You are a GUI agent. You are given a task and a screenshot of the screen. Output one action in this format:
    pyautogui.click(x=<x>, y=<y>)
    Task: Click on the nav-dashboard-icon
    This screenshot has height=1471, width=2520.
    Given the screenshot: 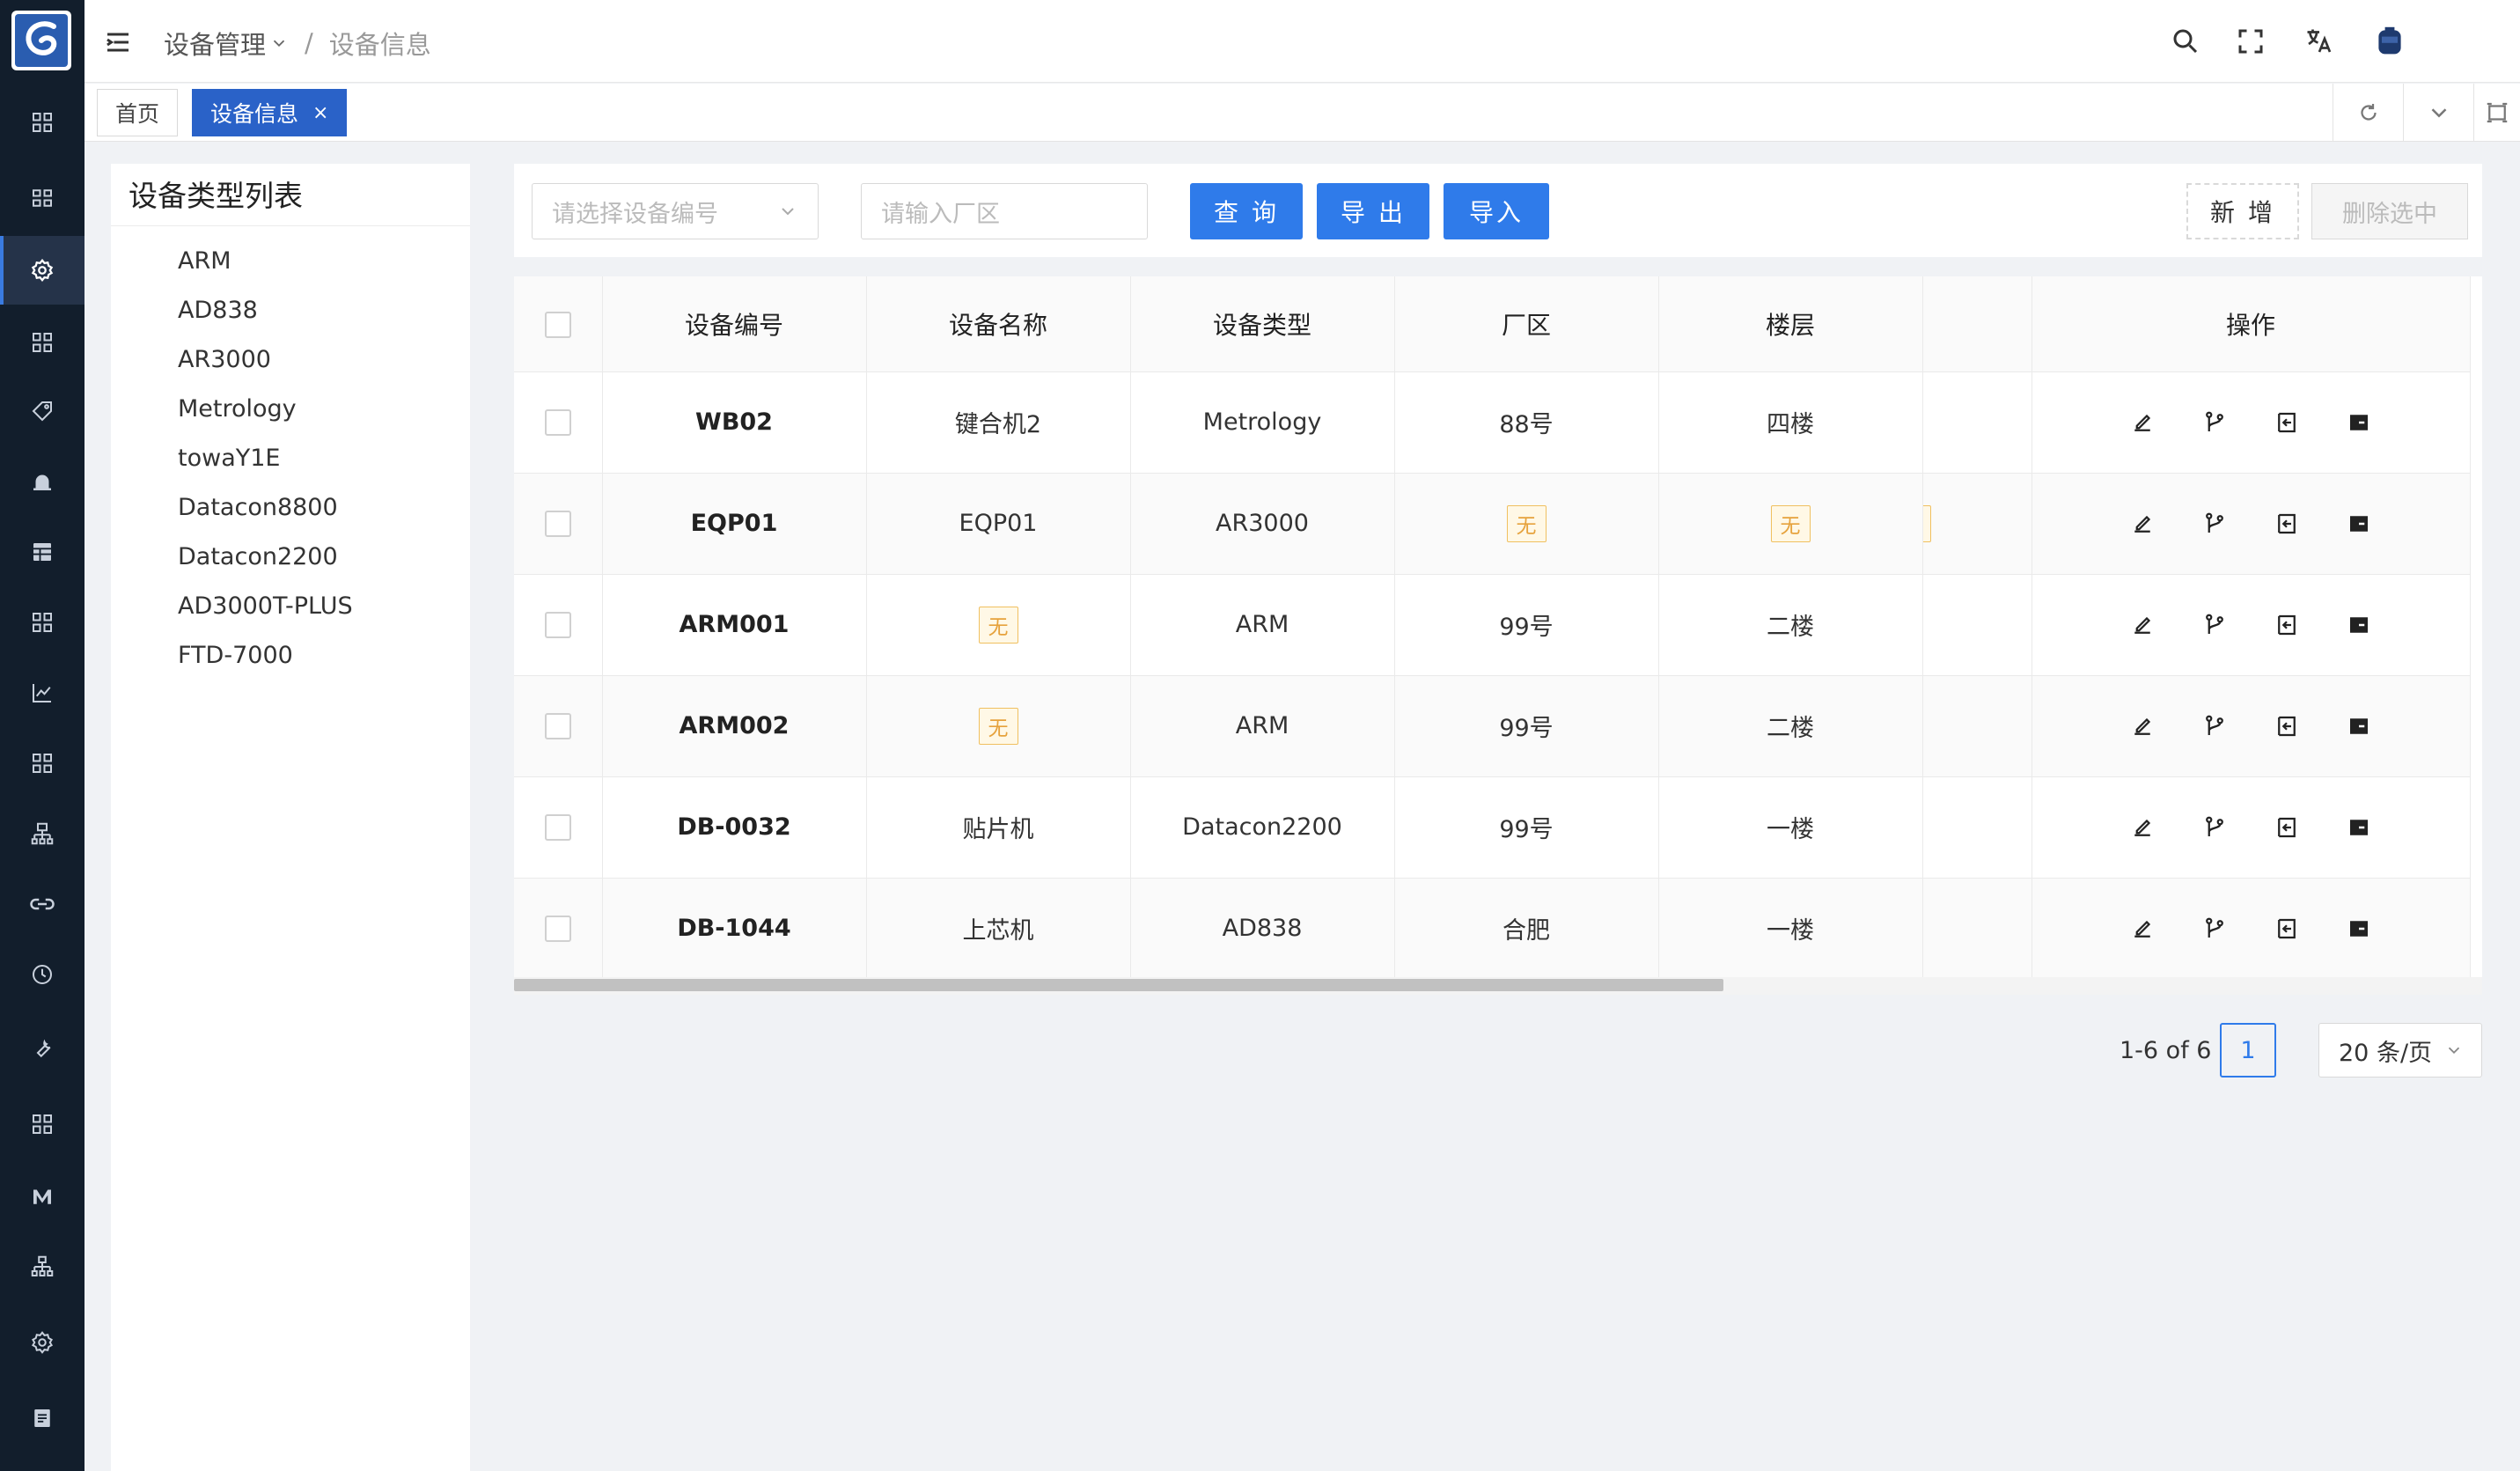 What is the action you would take?
    pyautogui.click(x=42, y=122)
    